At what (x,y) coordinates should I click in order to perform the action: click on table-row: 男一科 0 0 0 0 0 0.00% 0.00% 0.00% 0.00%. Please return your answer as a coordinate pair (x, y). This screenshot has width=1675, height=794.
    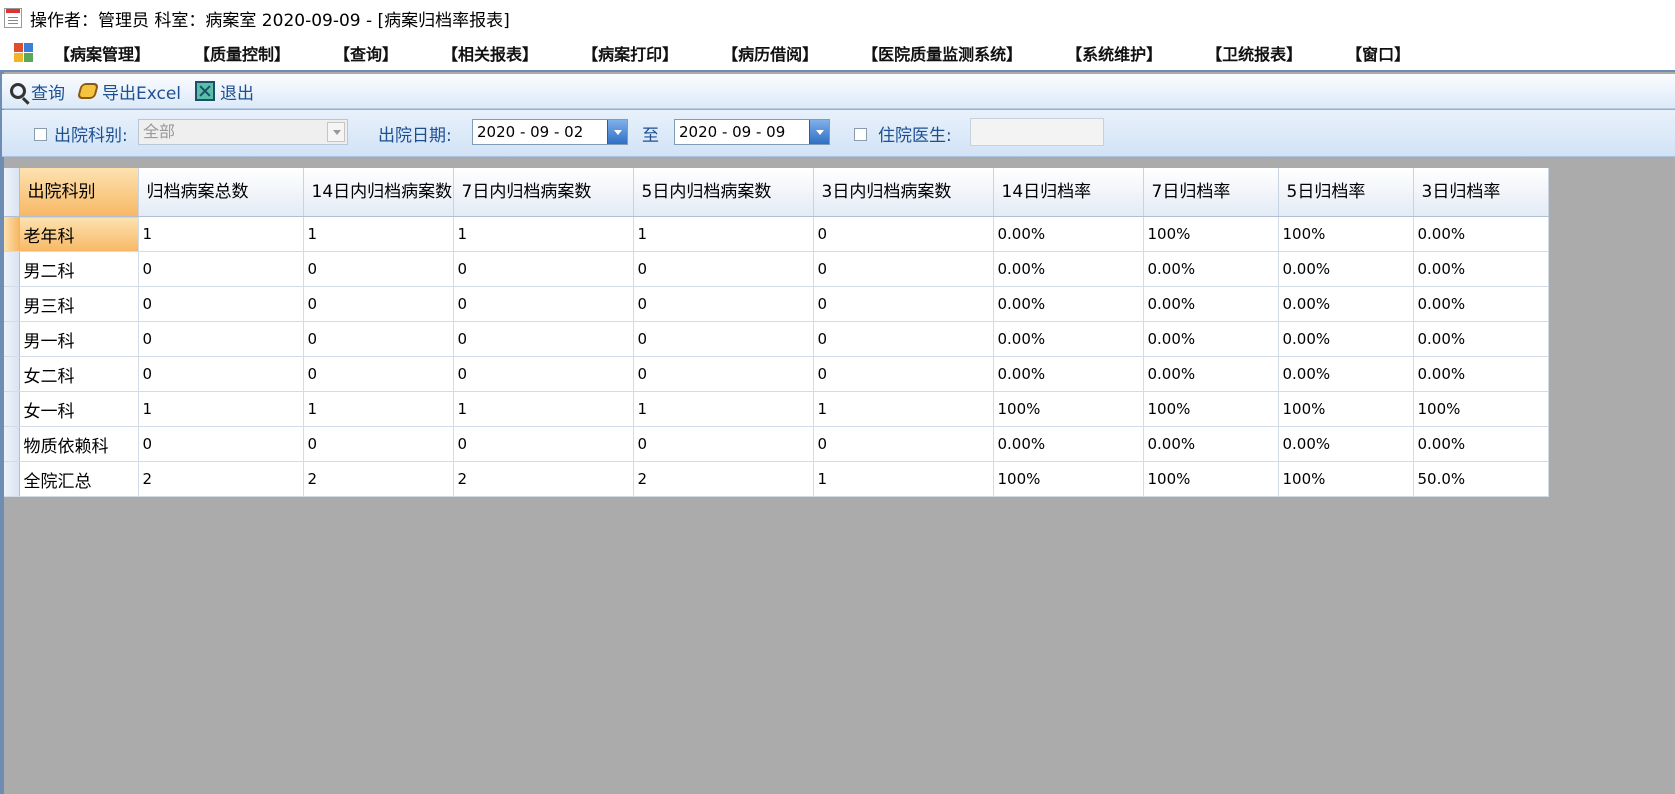
    Looking at the image, I should click on (776, 339).